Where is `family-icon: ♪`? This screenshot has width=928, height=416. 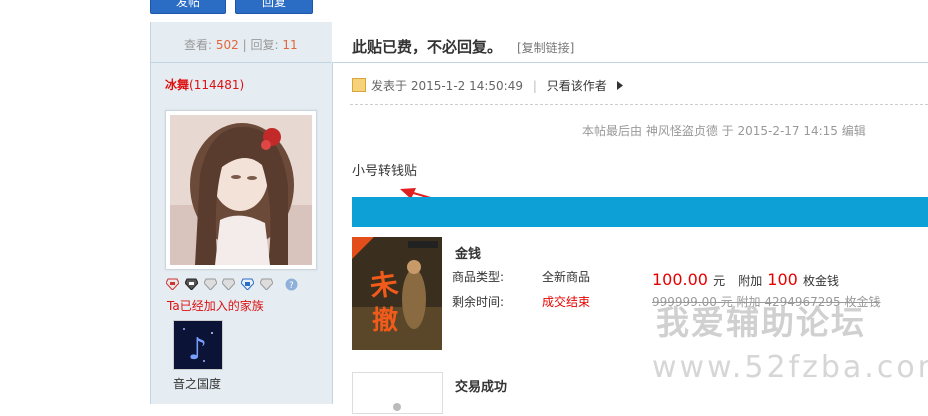 family-icon: ♪ is located at coordinates (198, 345).